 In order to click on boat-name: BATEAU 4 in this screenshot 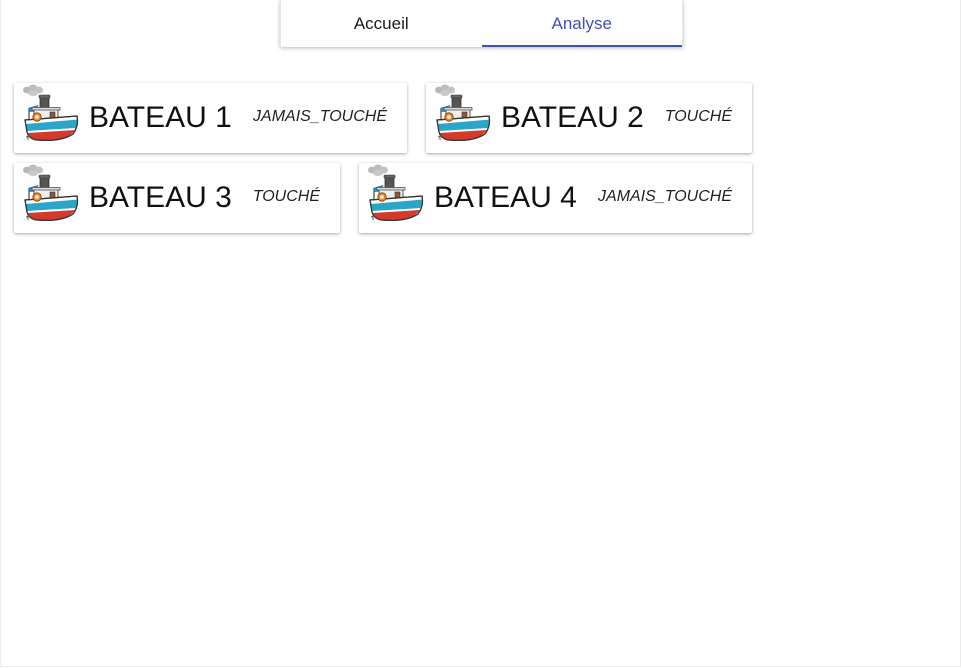, I will do `click(505, 197)`.